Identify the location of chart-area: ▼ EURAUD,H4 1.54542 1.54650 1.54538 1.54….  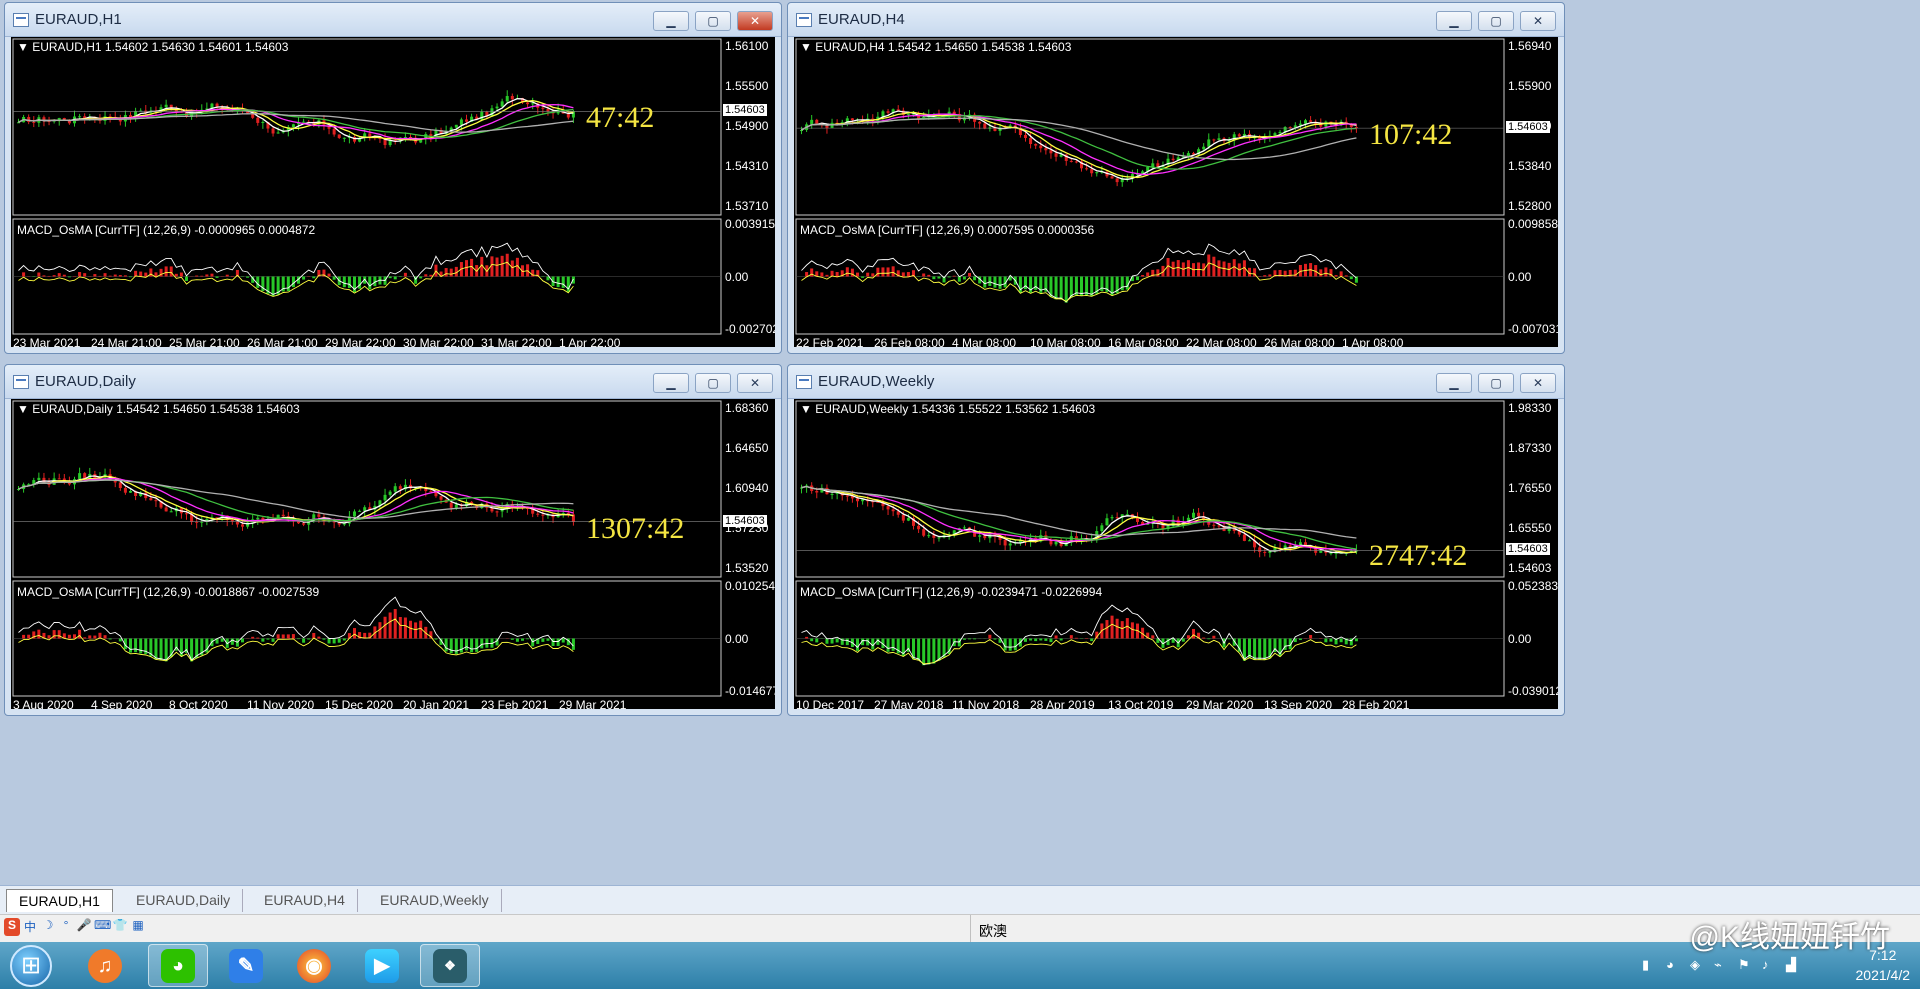
(1176, 192).